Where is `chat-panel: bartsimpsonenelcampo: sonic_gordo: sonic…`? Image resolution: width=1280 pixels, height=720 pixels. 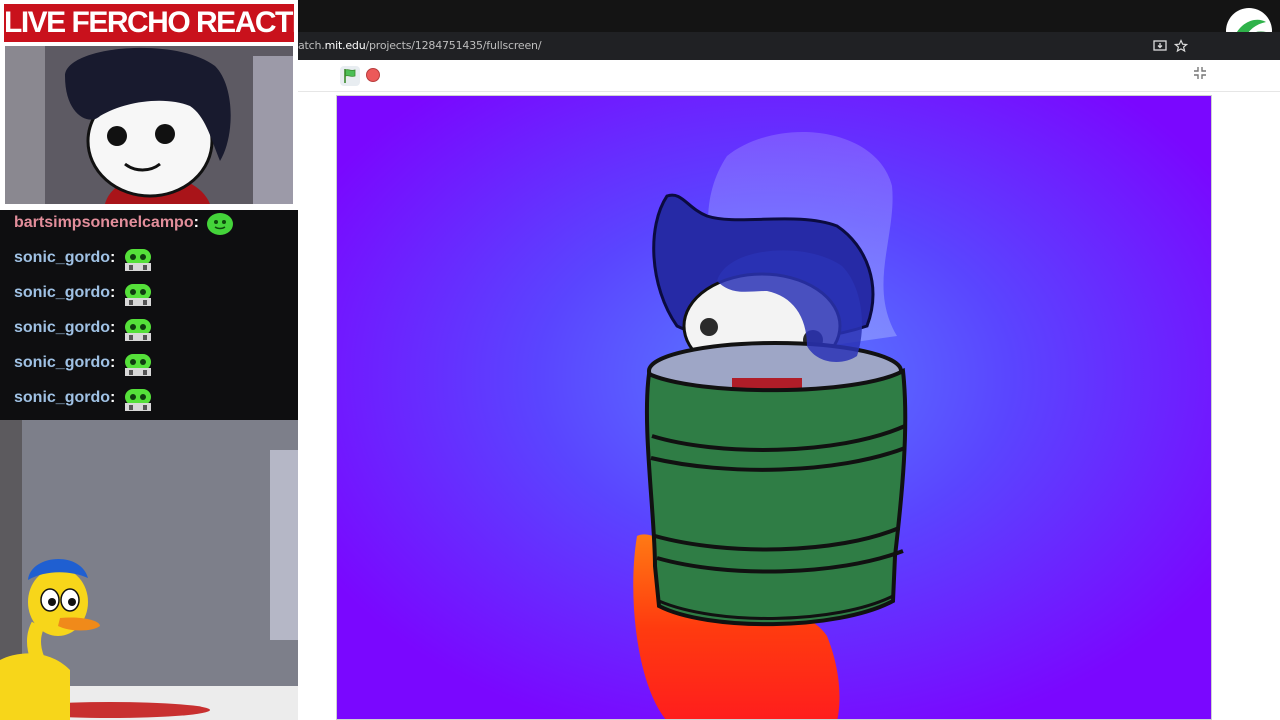 chat-panel: bartsimpsonenelcampo: sonic_gordo: sonic… is located at coordinates (149, 315).